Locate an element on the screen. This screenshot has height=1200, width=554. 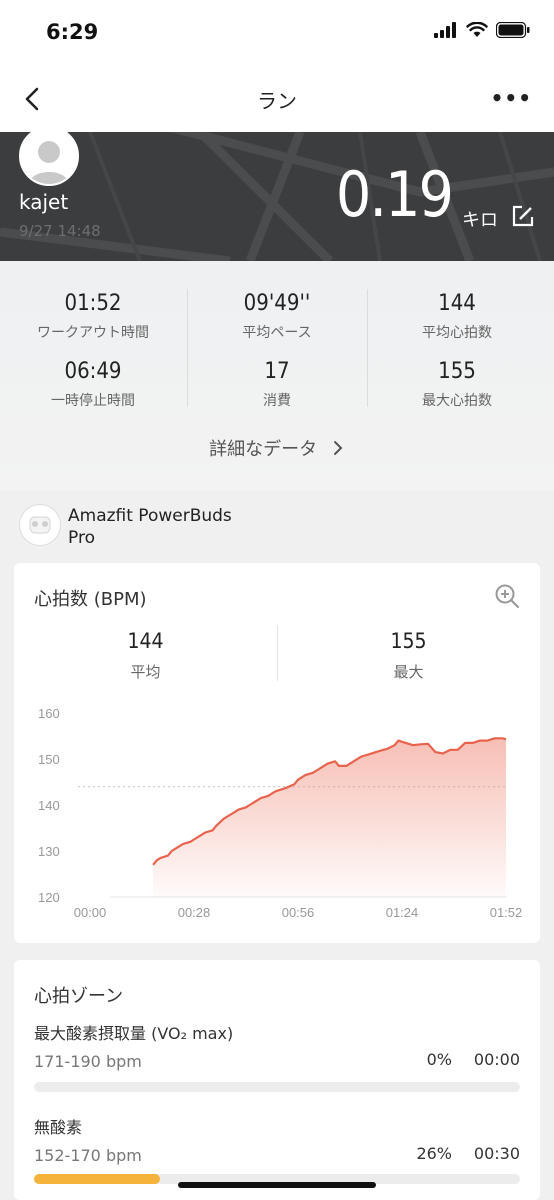
x-tick-label: 01:52 is located at coordinates (506, 912).